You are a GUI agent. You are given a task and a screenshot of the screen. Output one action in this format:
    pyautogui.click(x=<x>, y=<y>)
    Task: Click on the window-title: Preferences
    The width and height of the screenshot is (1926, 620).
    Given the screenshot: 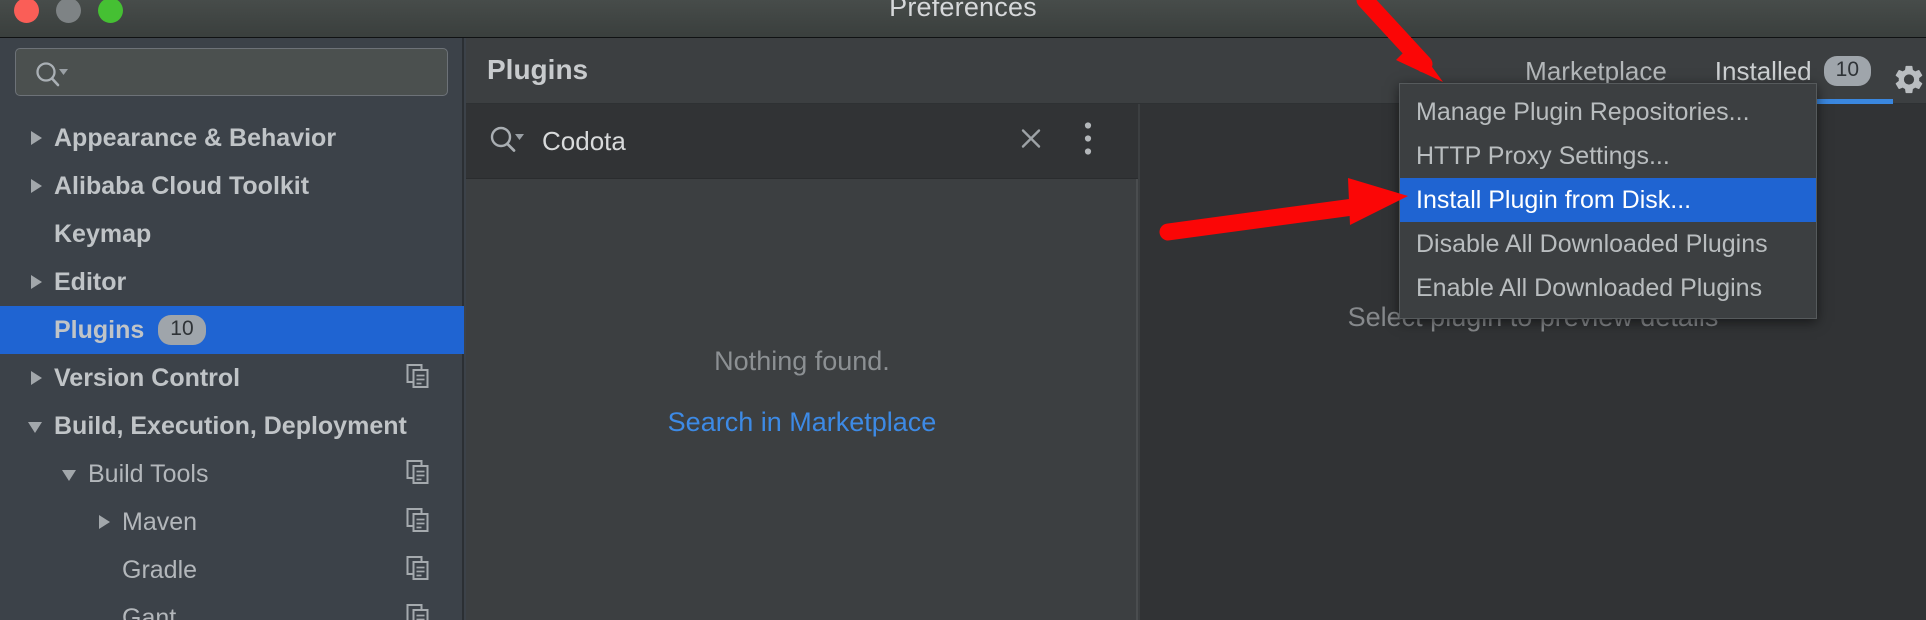 What is the action you would take?
    pyautogui.click(x=963, y=11)
    